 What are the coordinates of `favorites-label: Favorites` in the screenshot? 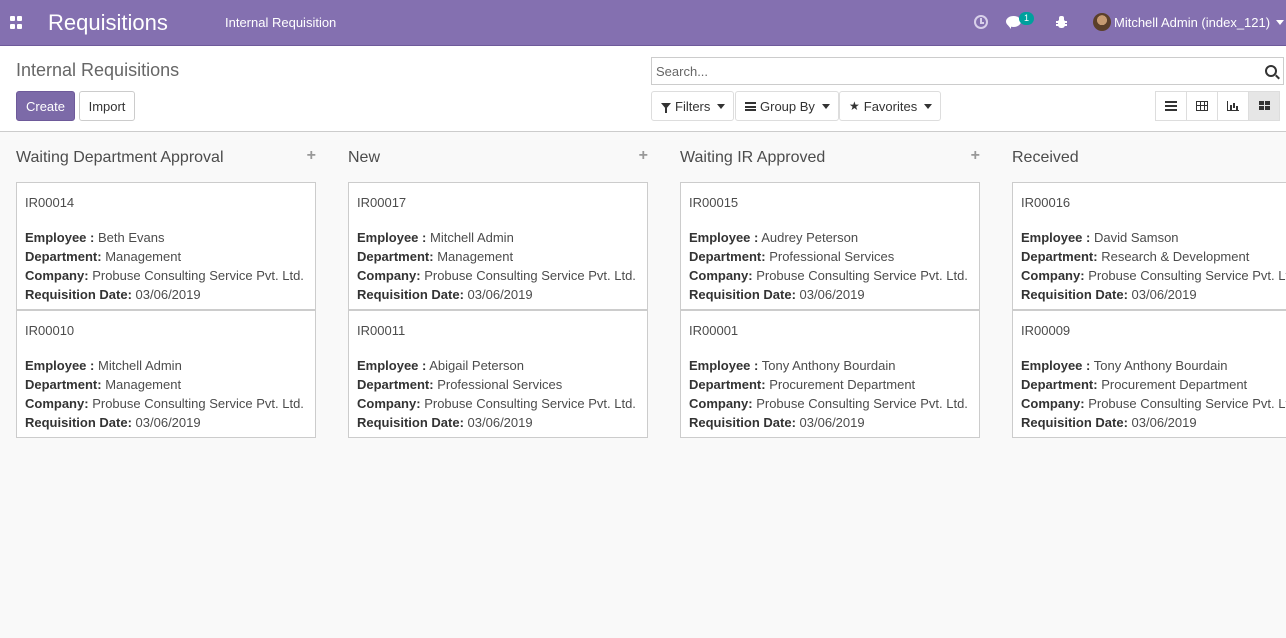 It's located at (890, 106).